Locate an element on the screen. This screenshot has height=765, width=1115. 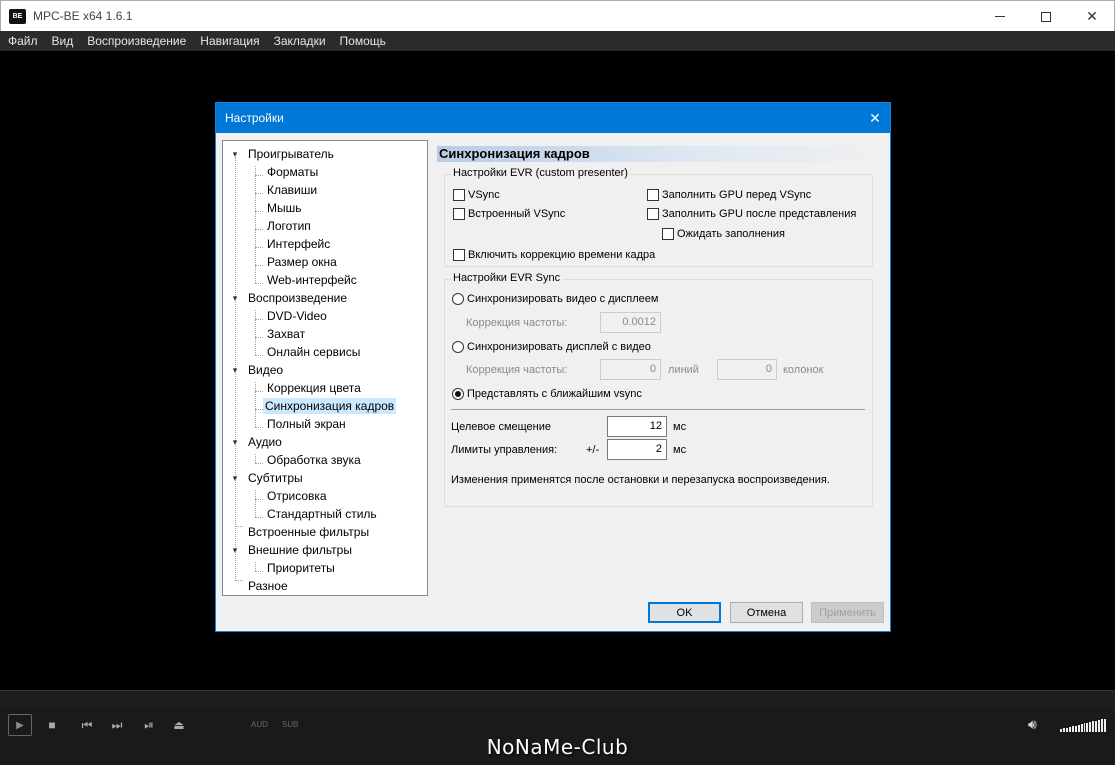
tree-item-video: Видео is located at coordinates (265, 370).